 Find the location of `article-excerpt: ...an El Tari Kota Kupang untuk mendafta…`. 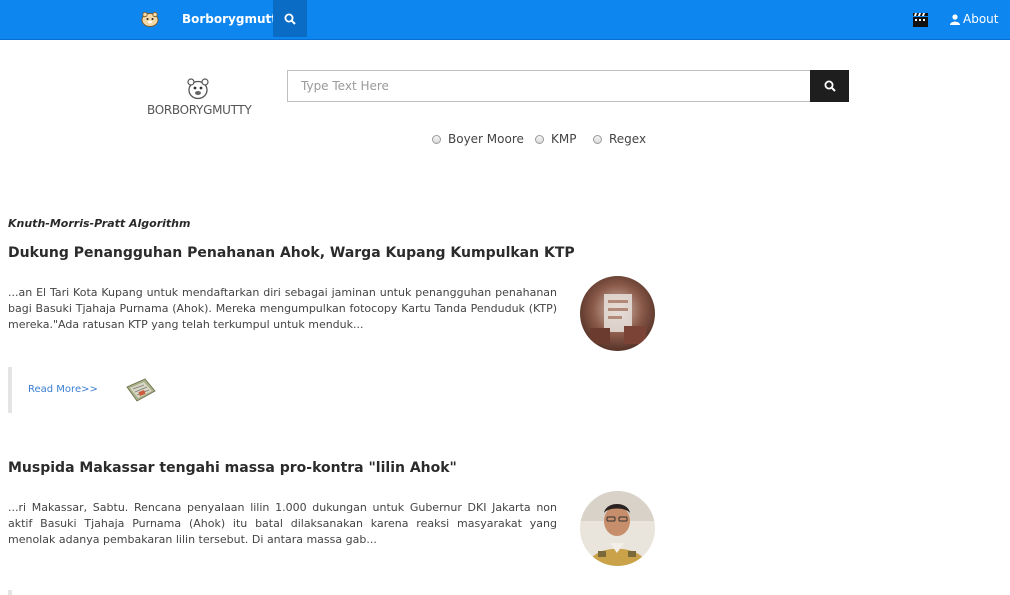

article-excerpt: ...an El Tari Kota Kupang untuk mendafta… is located at coordinates (282, 308).